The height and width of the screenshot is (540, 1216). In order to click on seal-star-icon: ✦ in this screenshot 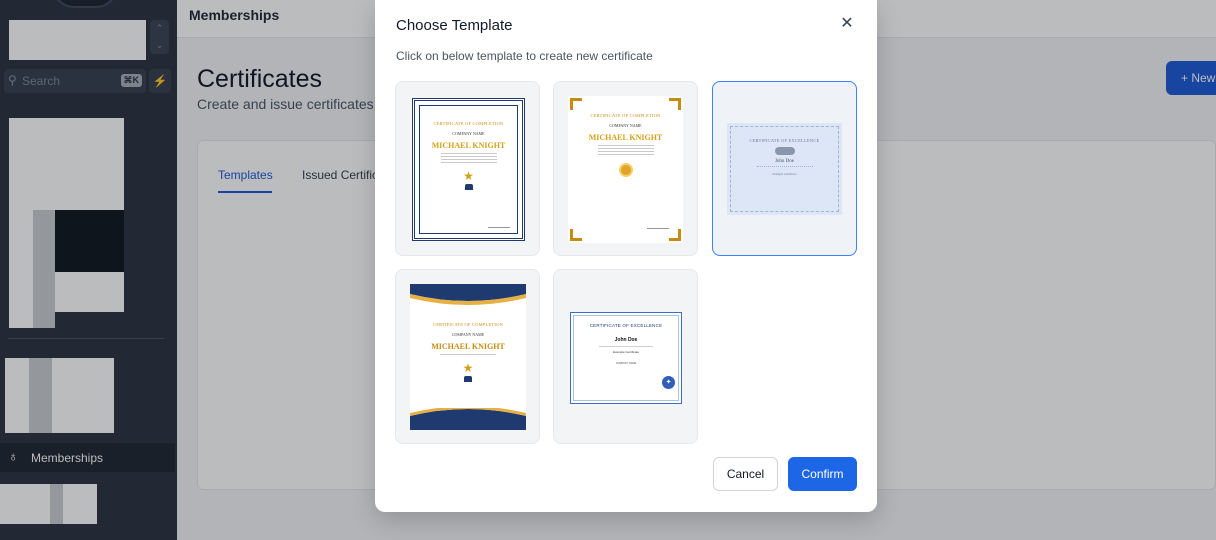, I will do `click(668, 382)`.